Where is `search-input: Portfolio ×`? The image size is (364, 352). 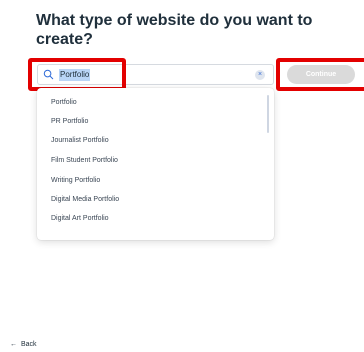
search-input: Portfolio × is located at coordinates (155, 74).